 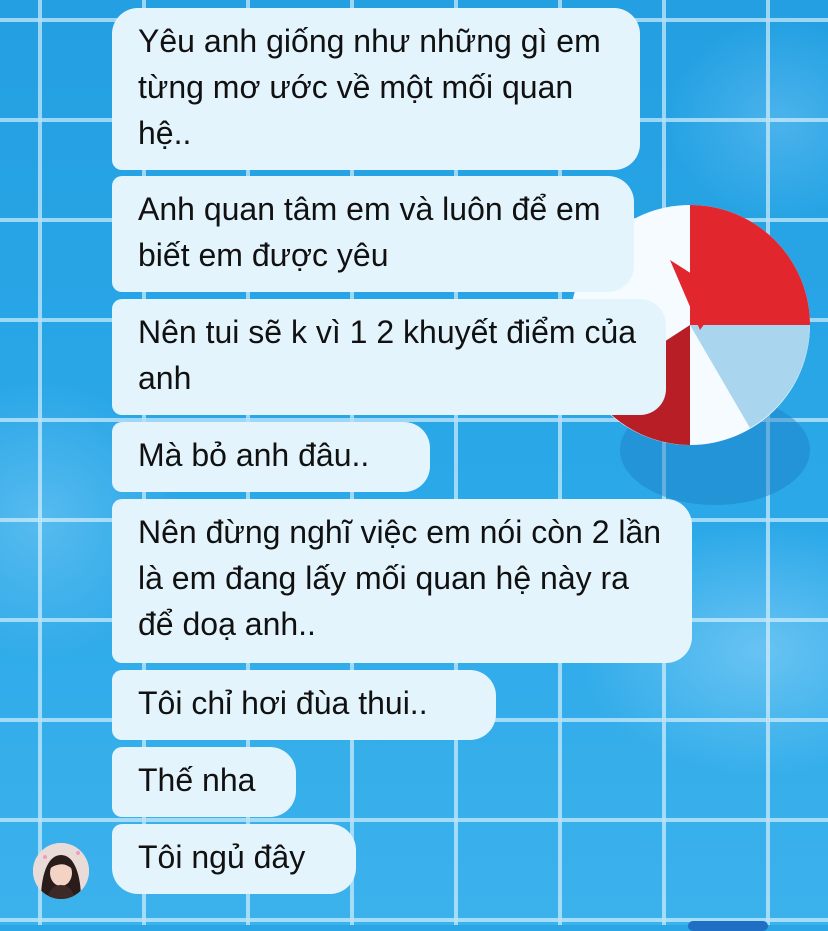 I want to click on user-avatar-icon, so click(x=61, y=871).